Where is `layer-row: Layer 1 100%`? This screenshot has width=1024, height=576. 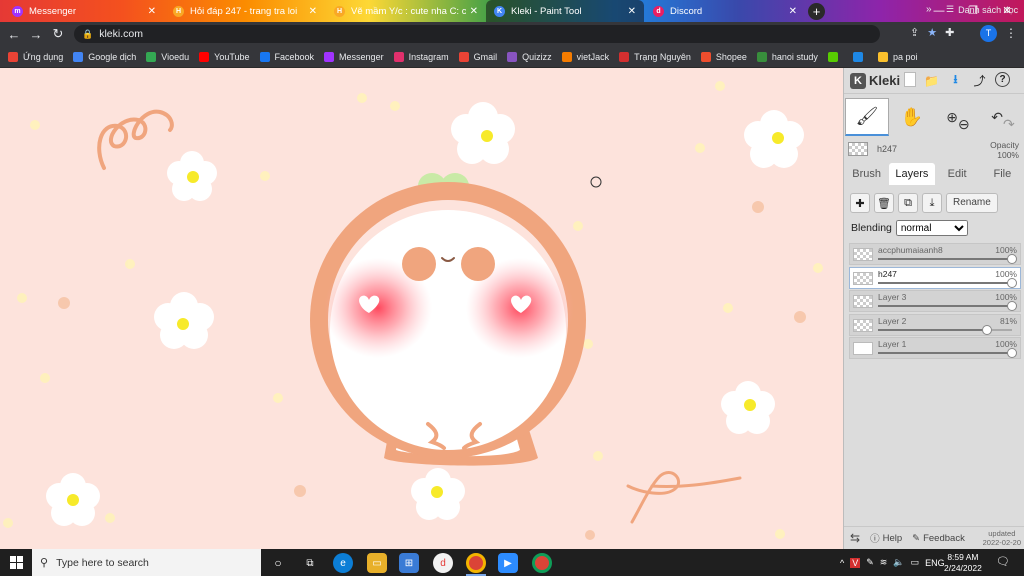
layer-row: Layer 1 100% is located at coordinates (935, 348).